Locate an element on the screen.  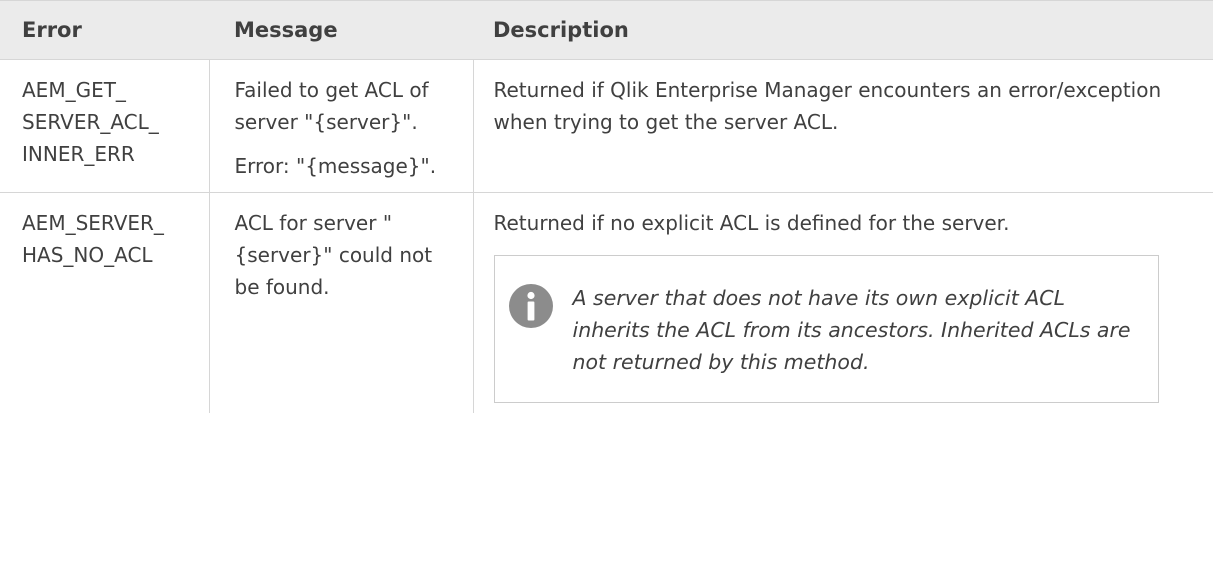
error-code-line: AEM_SERVER_ is located at coordinates (93, 223).